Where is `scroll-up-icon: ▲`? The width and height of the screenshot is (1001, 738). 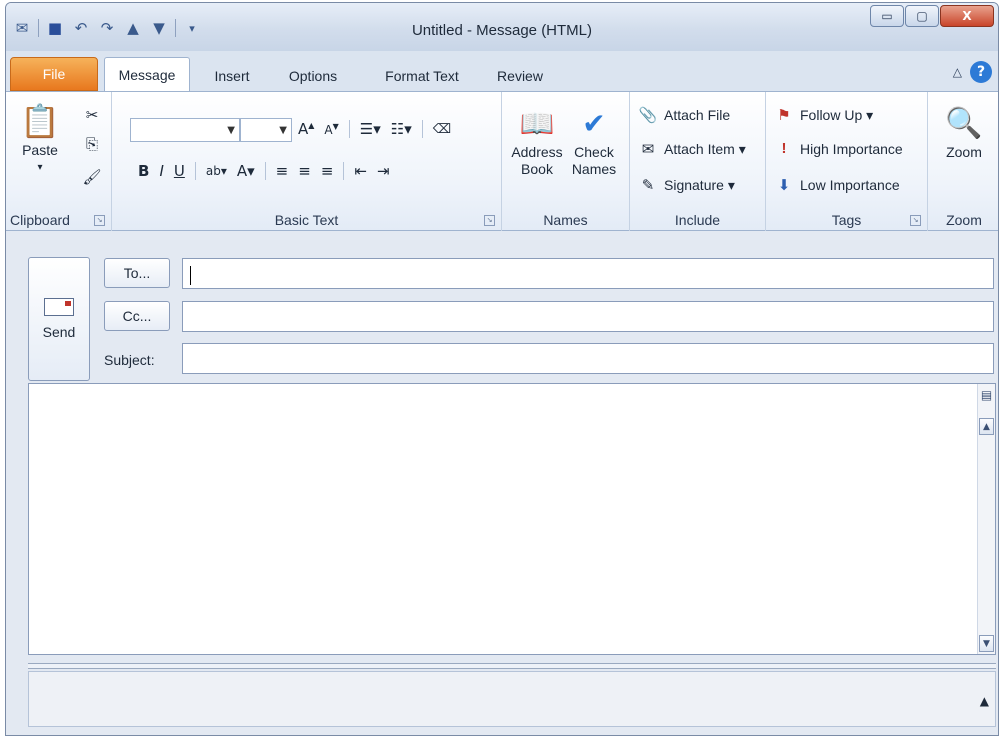 scroll-up-icon: ▲ is located at coordinates (986, 426).